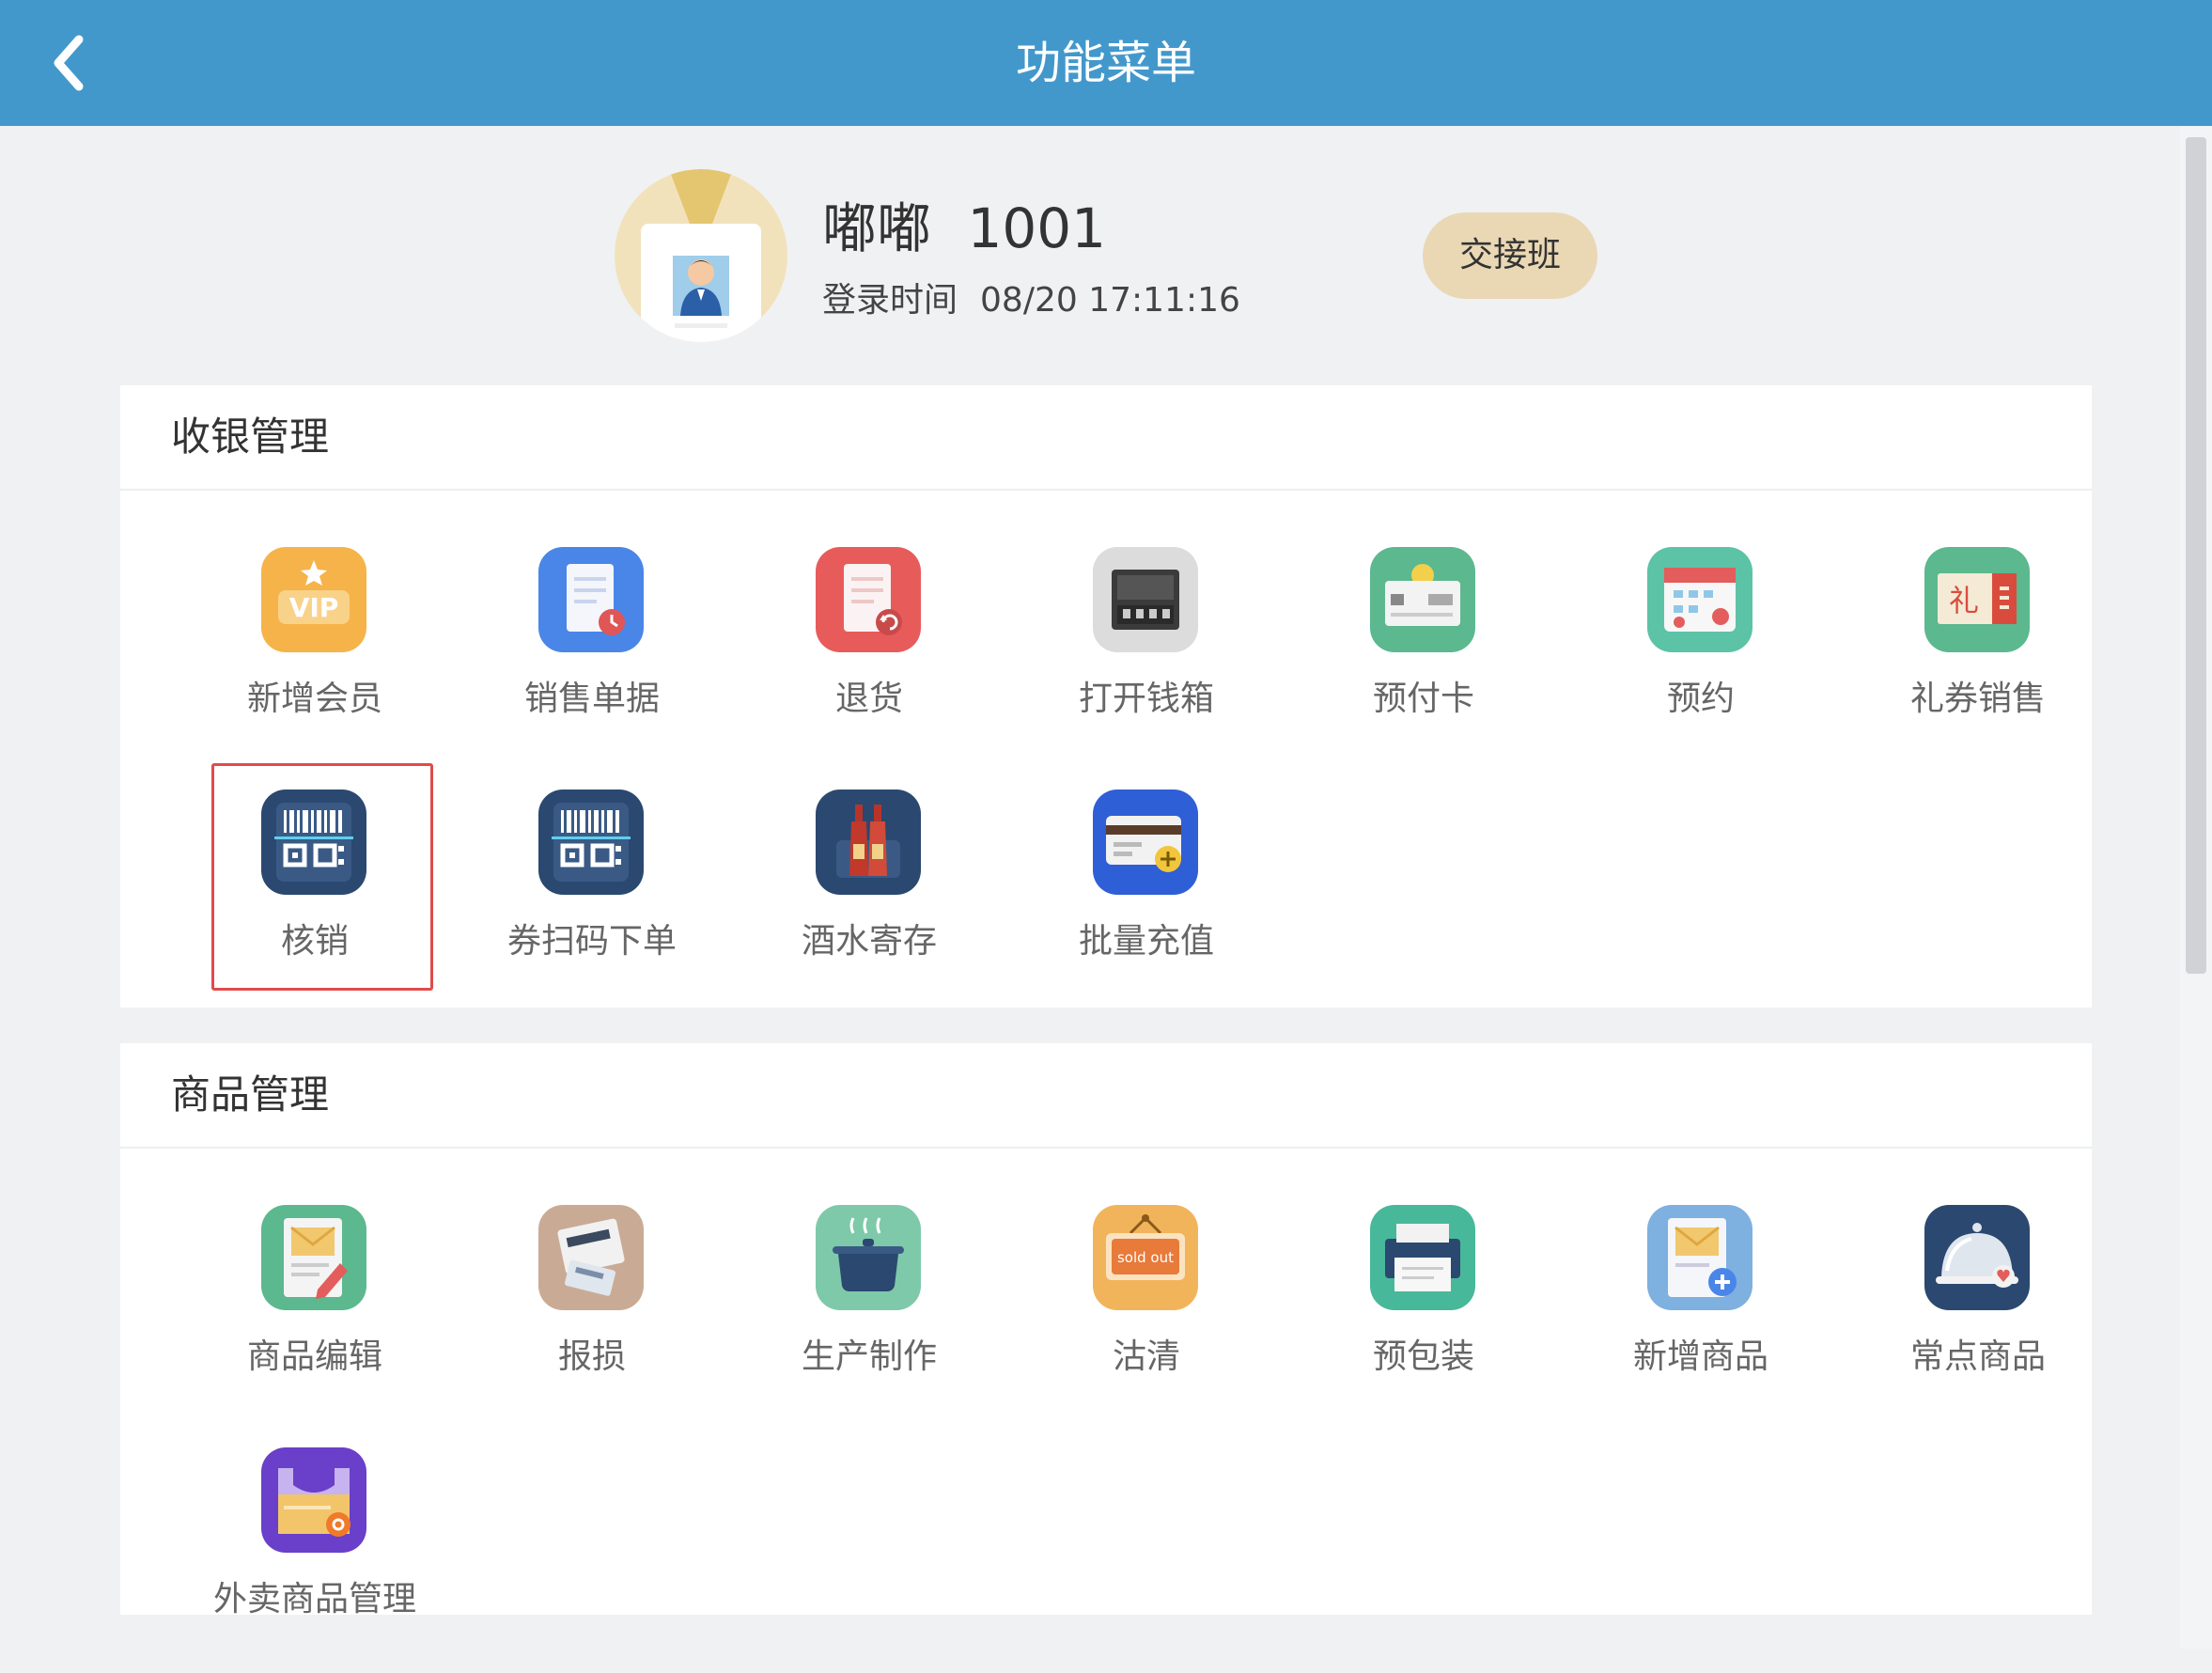 This screenshot has height=1673, width=2212. What do you see at coordinates (592, 660) in the screenshot?
I see `menu-item: 销售单据` at bounding box center [592, 660].